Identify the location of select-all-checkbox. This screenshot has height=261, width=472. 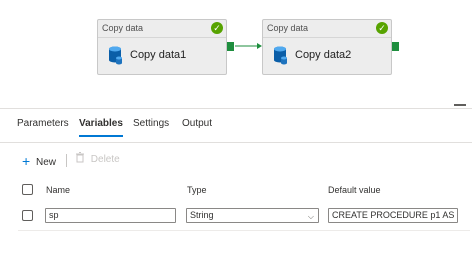
(27, 189).